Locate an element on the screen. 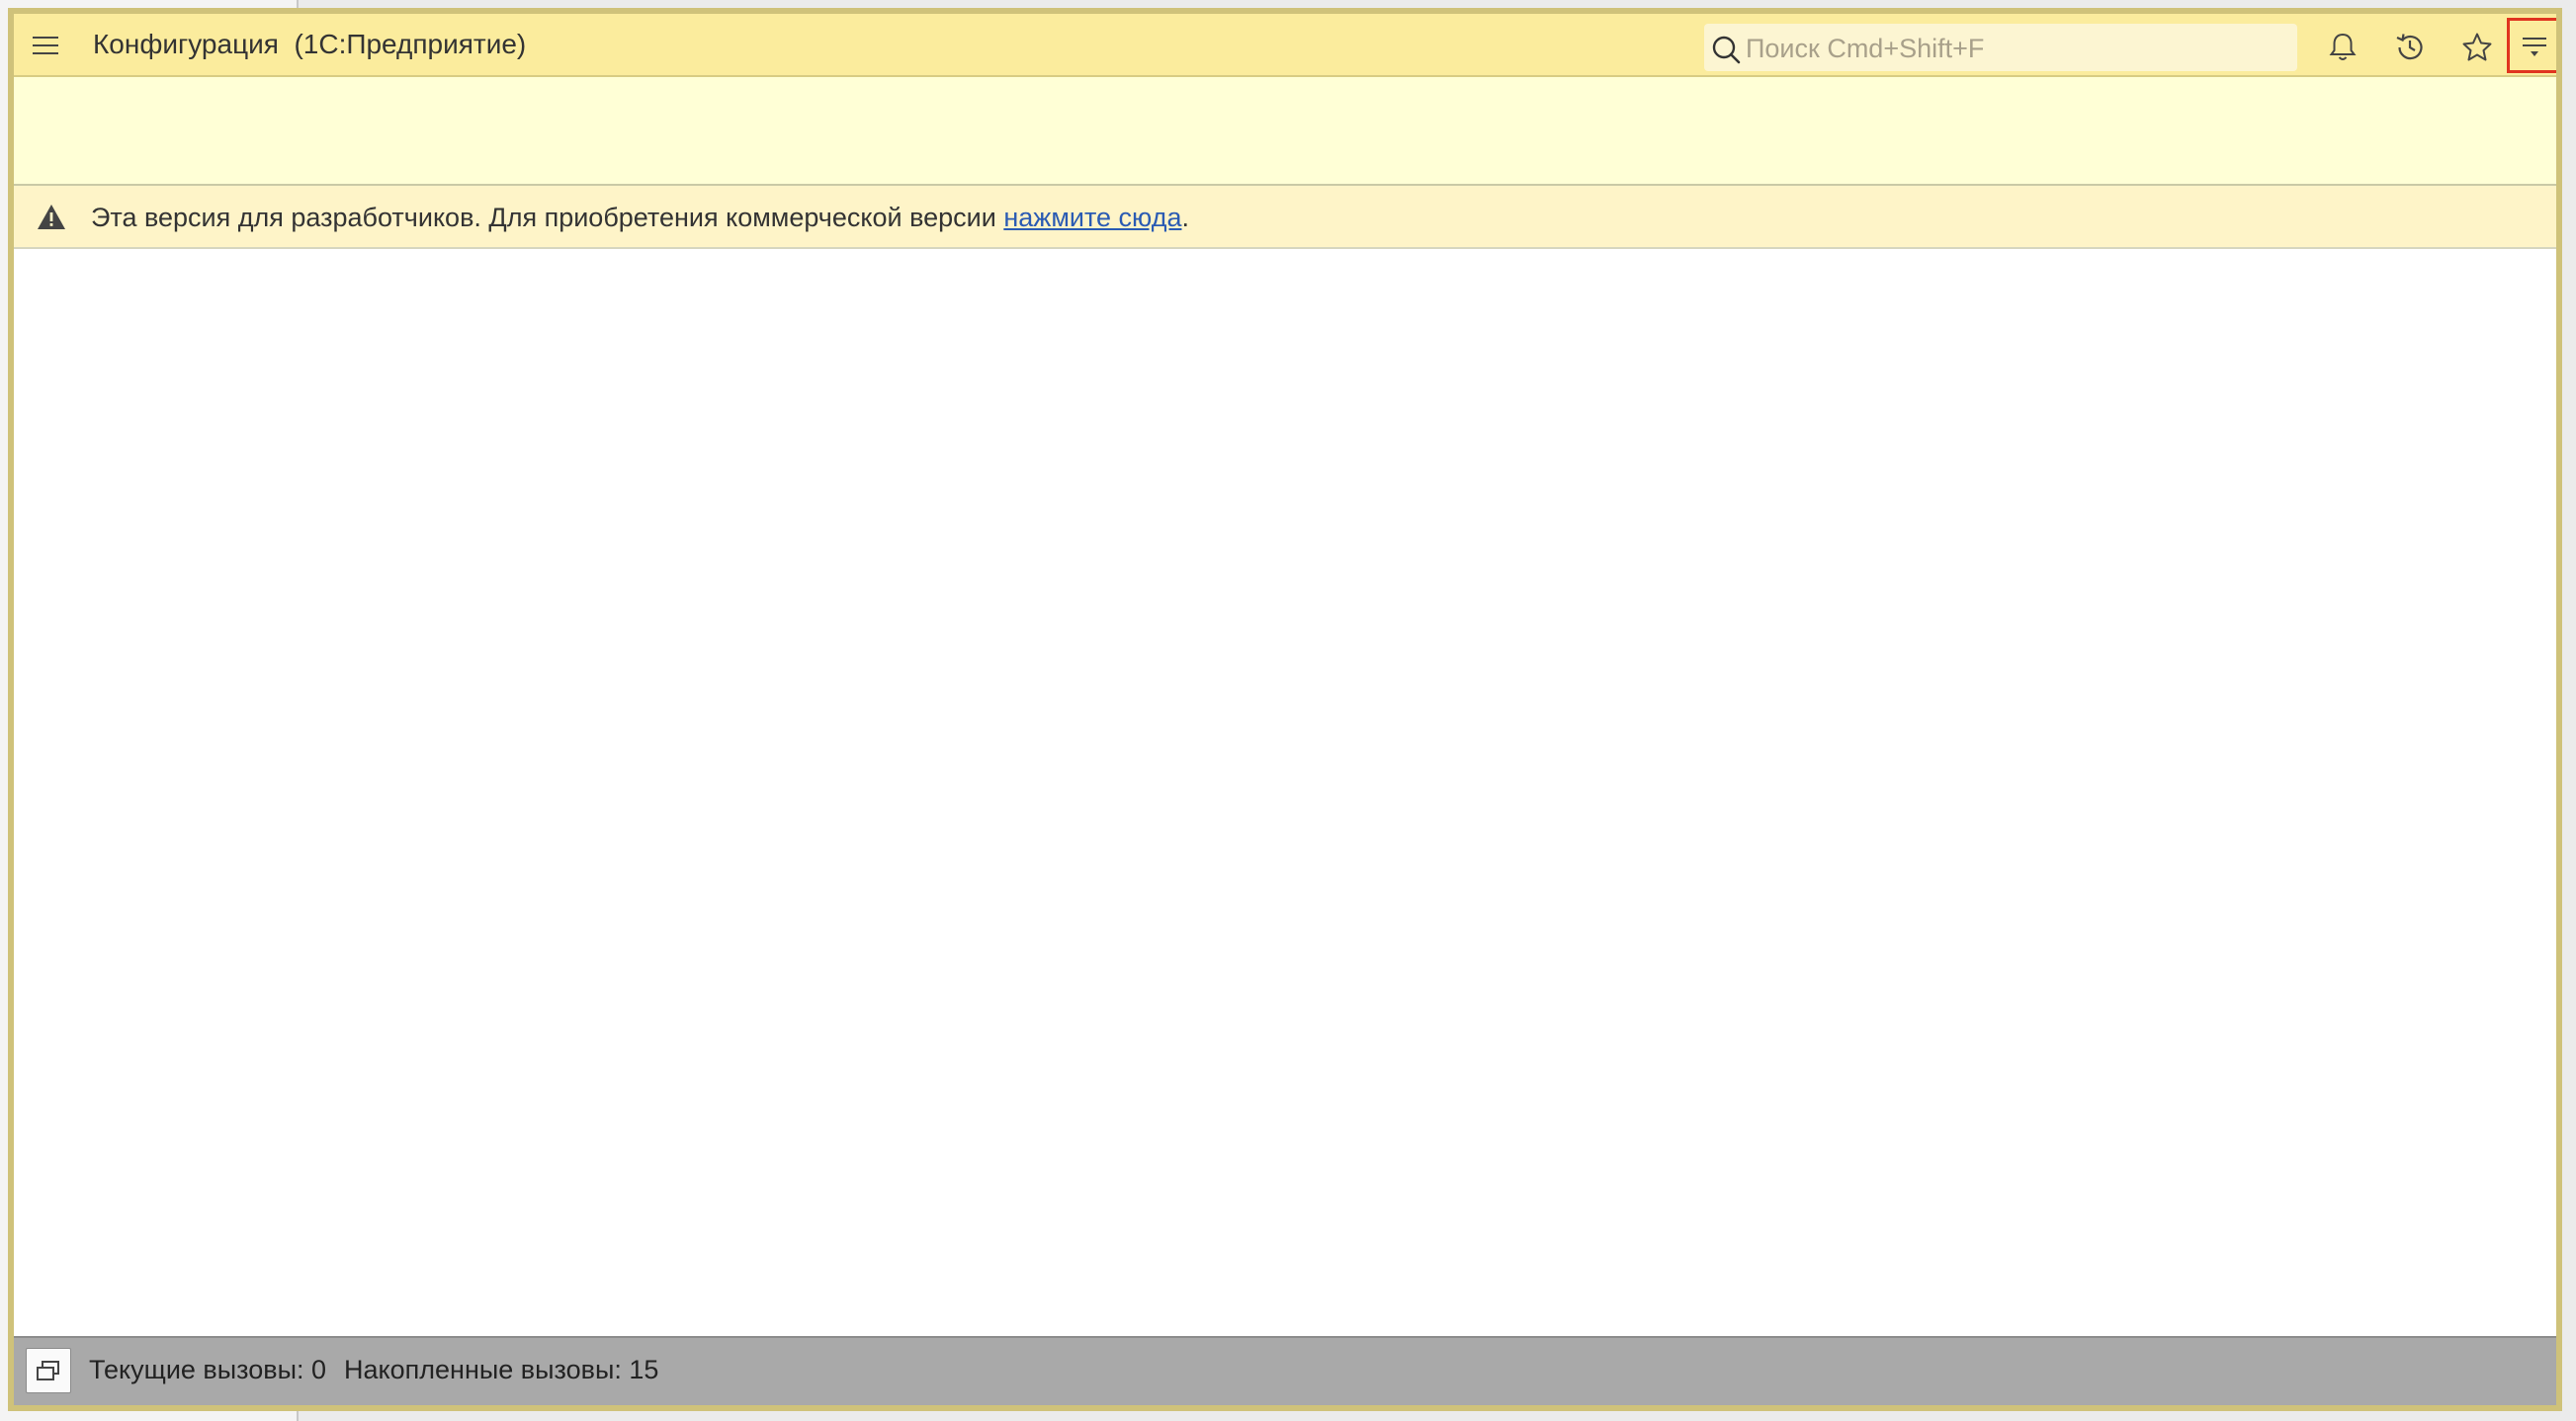 This screenshot has width=2576, height=1421. purchase-link: нажмите сюда is located at coordinates (1092, 217).